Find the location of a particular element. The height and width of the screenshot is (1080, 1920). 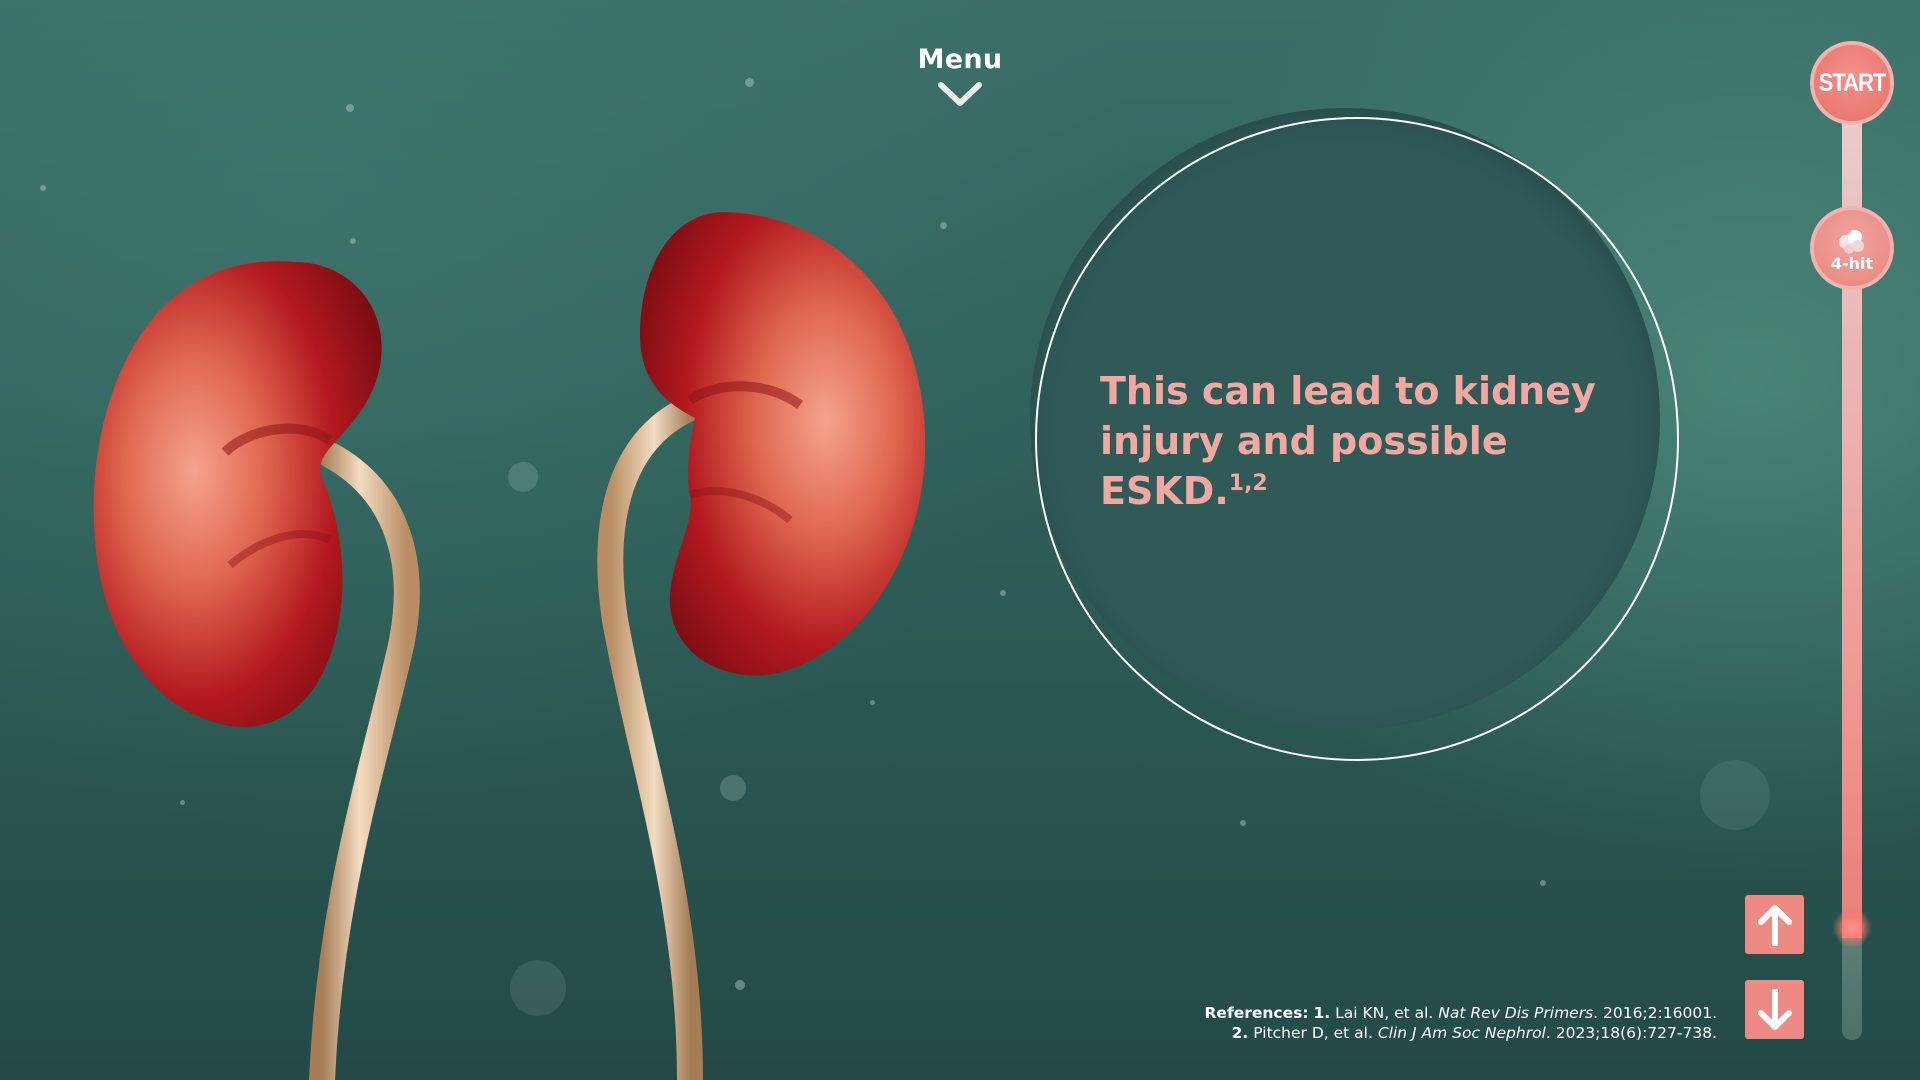

references-heading: References: is located at coordinates (1256, 1013).